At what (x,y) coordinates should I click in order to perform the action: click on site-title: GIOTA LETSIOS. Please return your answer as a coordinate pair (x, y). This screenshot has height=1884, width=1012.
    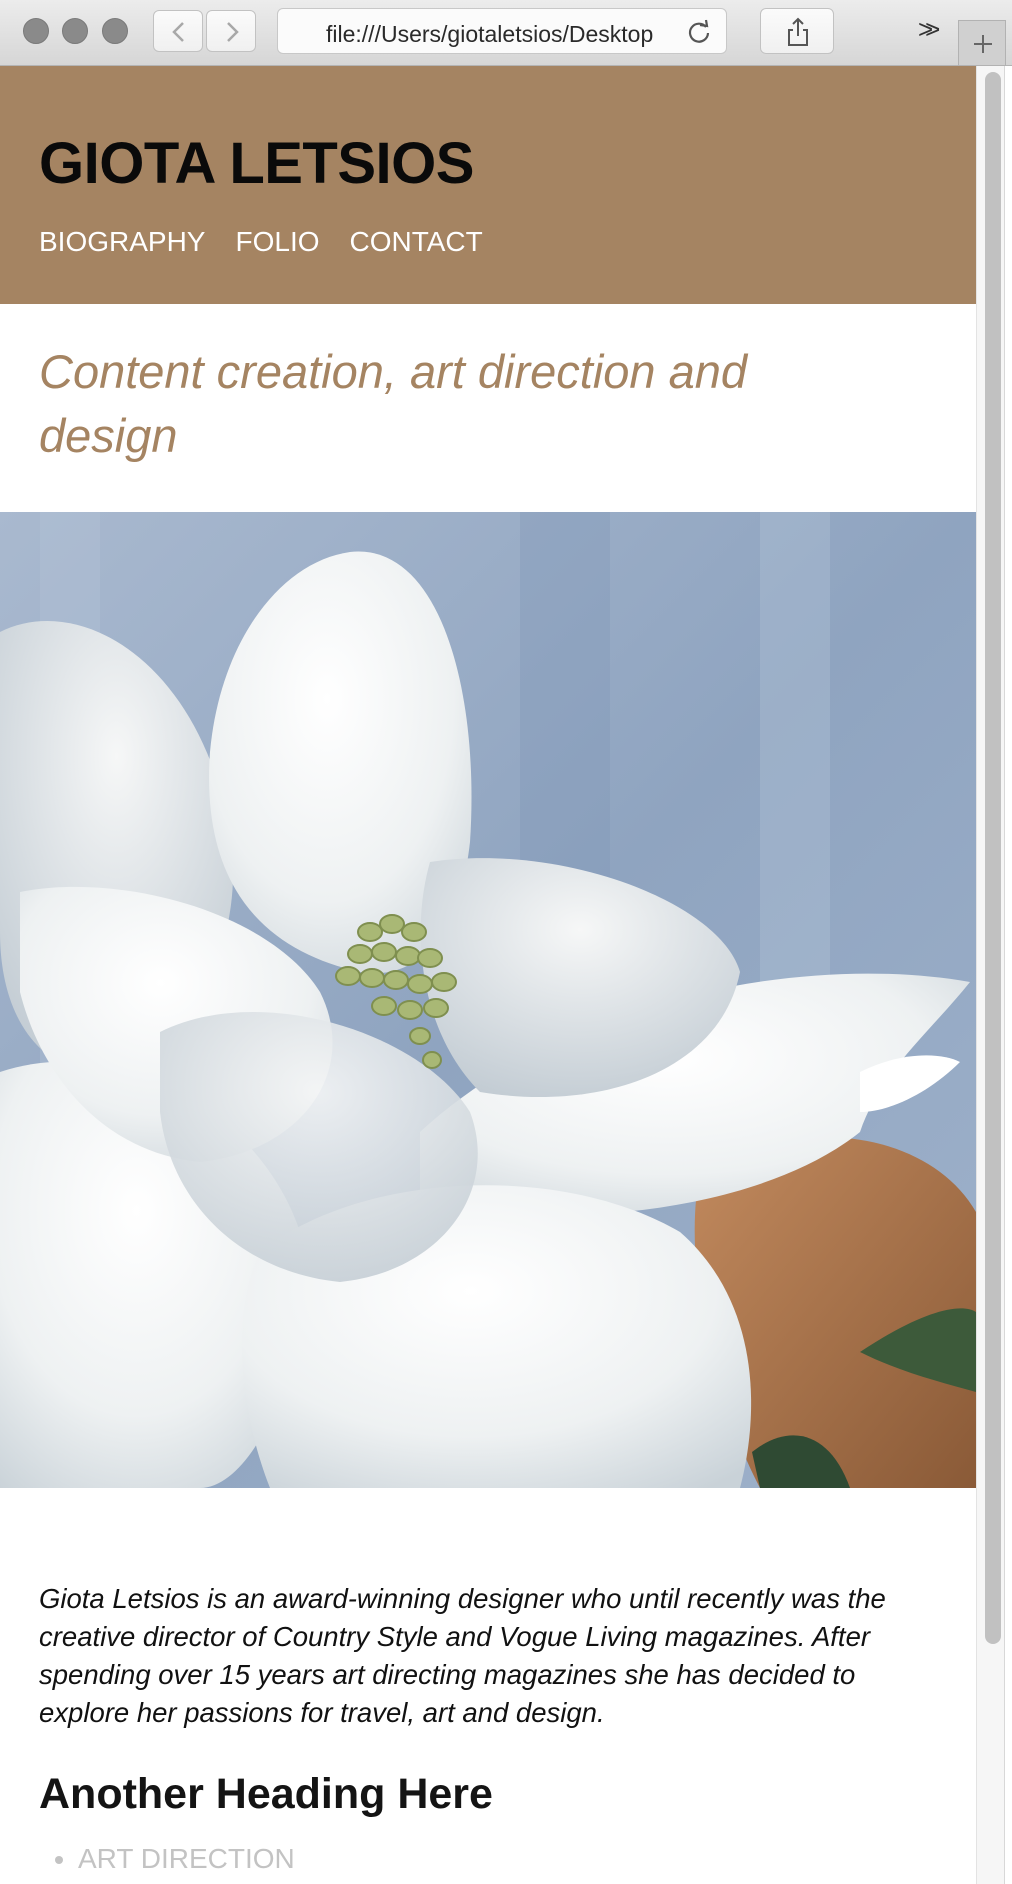
    Looking at the image, I should click on (256, 163).